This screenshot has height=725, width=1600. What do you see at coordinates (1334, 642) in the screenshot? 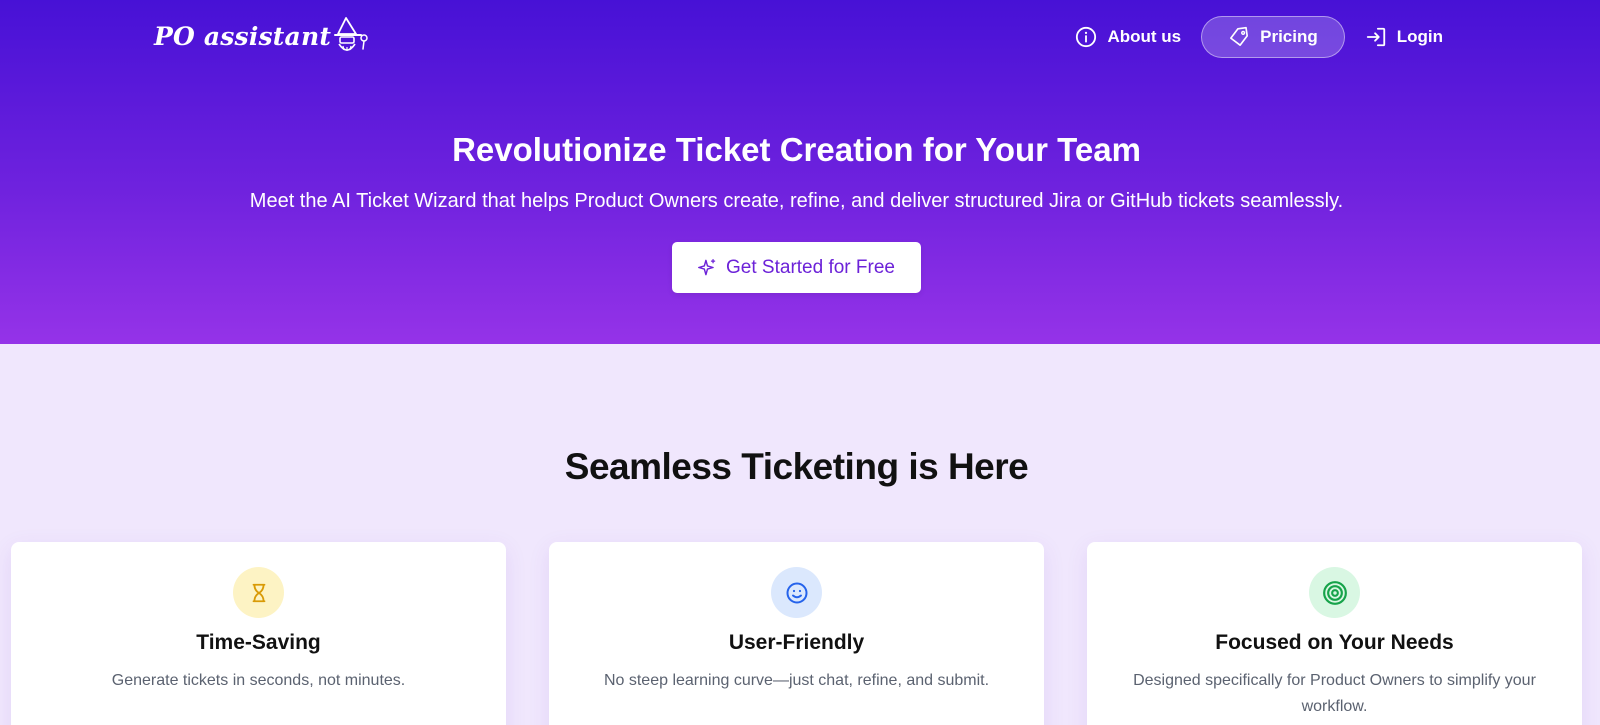
I see `feature-title: Focused on Your Needs` at bounding box center [1334, 642].